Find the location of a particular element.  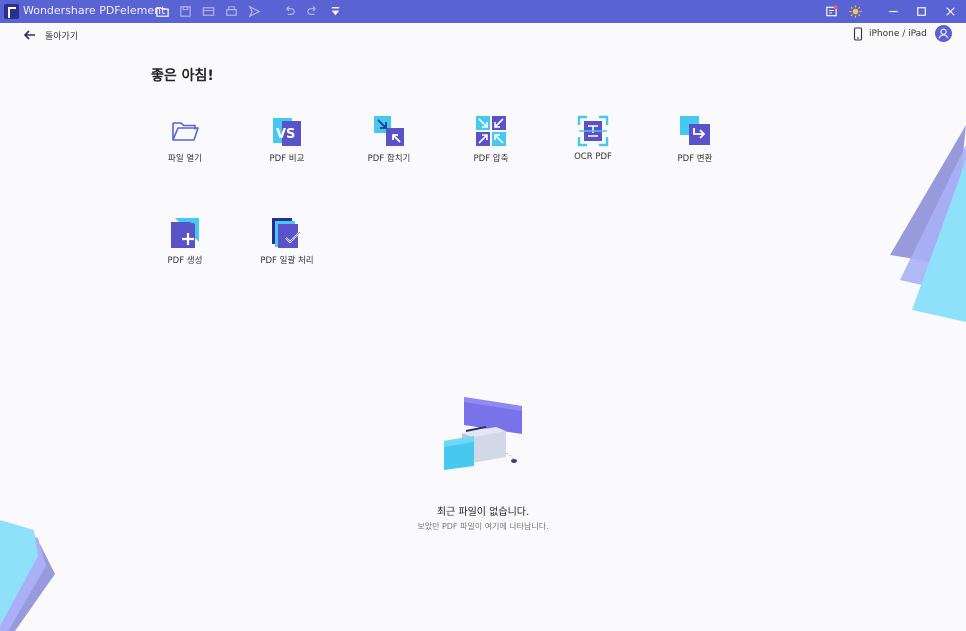

tool-label: PDF 변환 is located at coordinates (695, 159).